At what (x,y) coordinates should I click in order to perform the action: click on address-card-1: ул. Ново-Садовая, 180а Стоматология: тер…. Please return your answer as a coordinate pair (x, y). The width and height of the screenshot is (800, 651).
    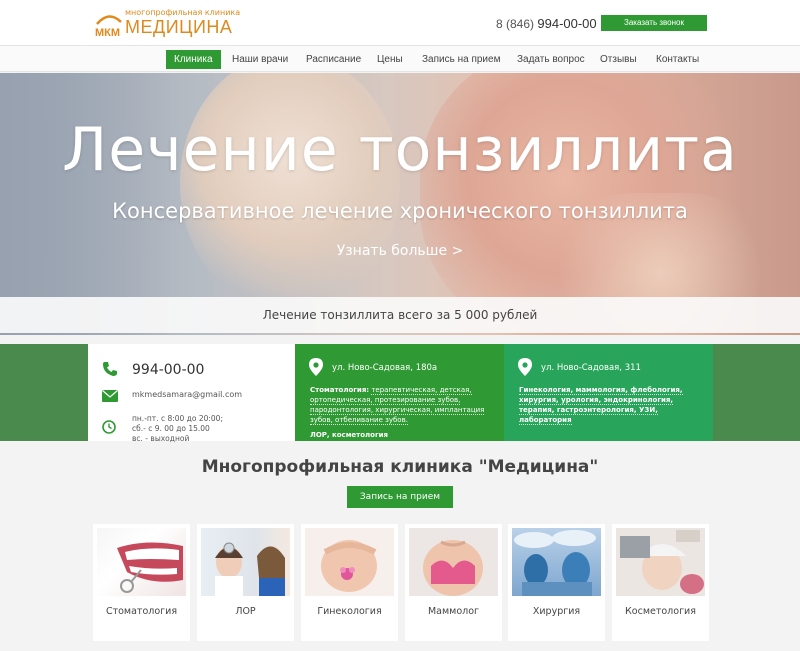
    Looking at the image, I should click on (399, 392).